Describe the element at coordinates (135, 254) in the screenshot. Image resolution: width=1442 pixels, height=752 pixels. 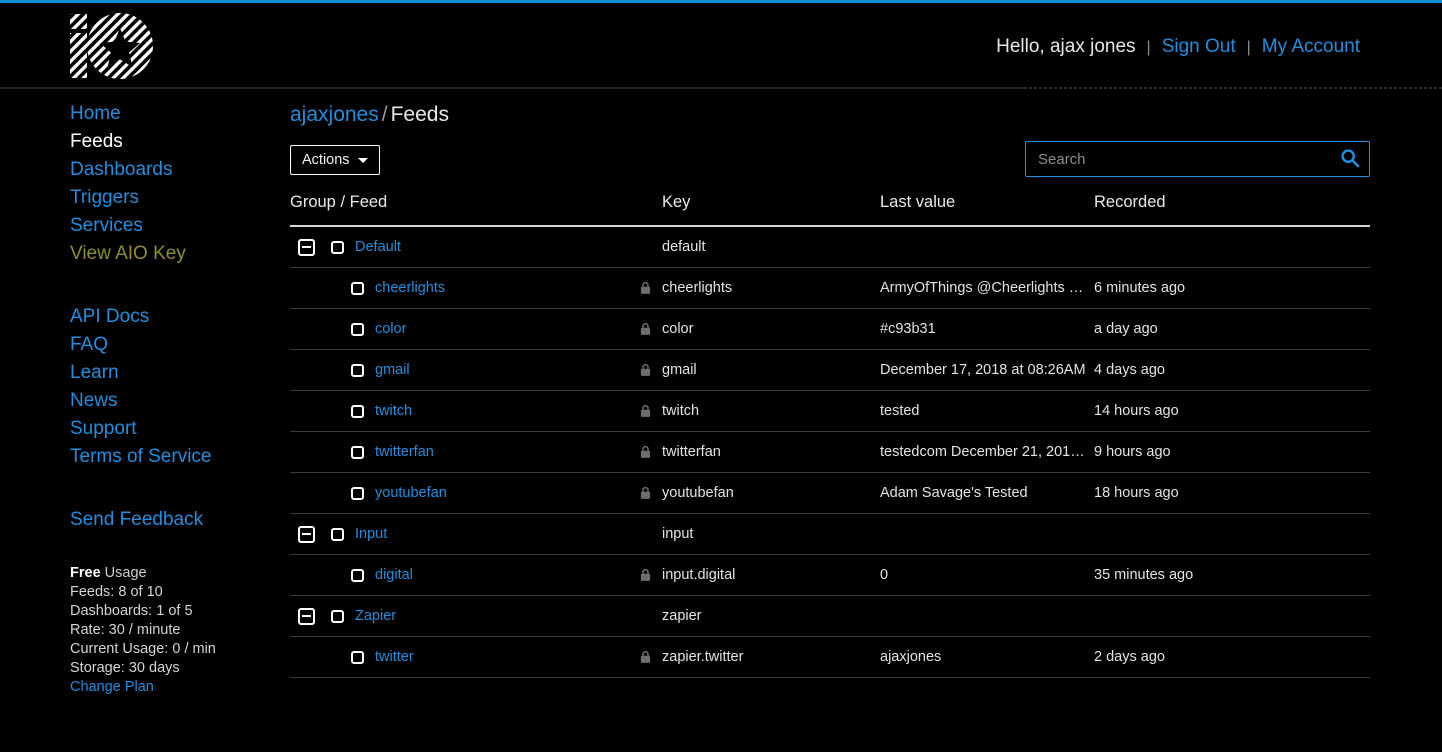
I see `sidebar-item-view-aio-key: View AIO Key` at that location.